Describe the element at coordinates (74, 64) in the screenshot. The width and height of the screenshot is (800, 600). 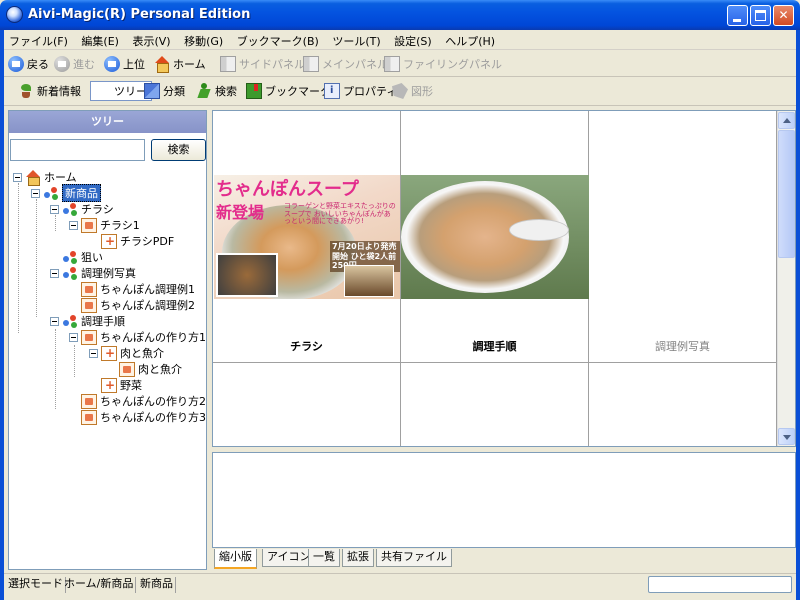
I see `forward-button: 進む` at that location.